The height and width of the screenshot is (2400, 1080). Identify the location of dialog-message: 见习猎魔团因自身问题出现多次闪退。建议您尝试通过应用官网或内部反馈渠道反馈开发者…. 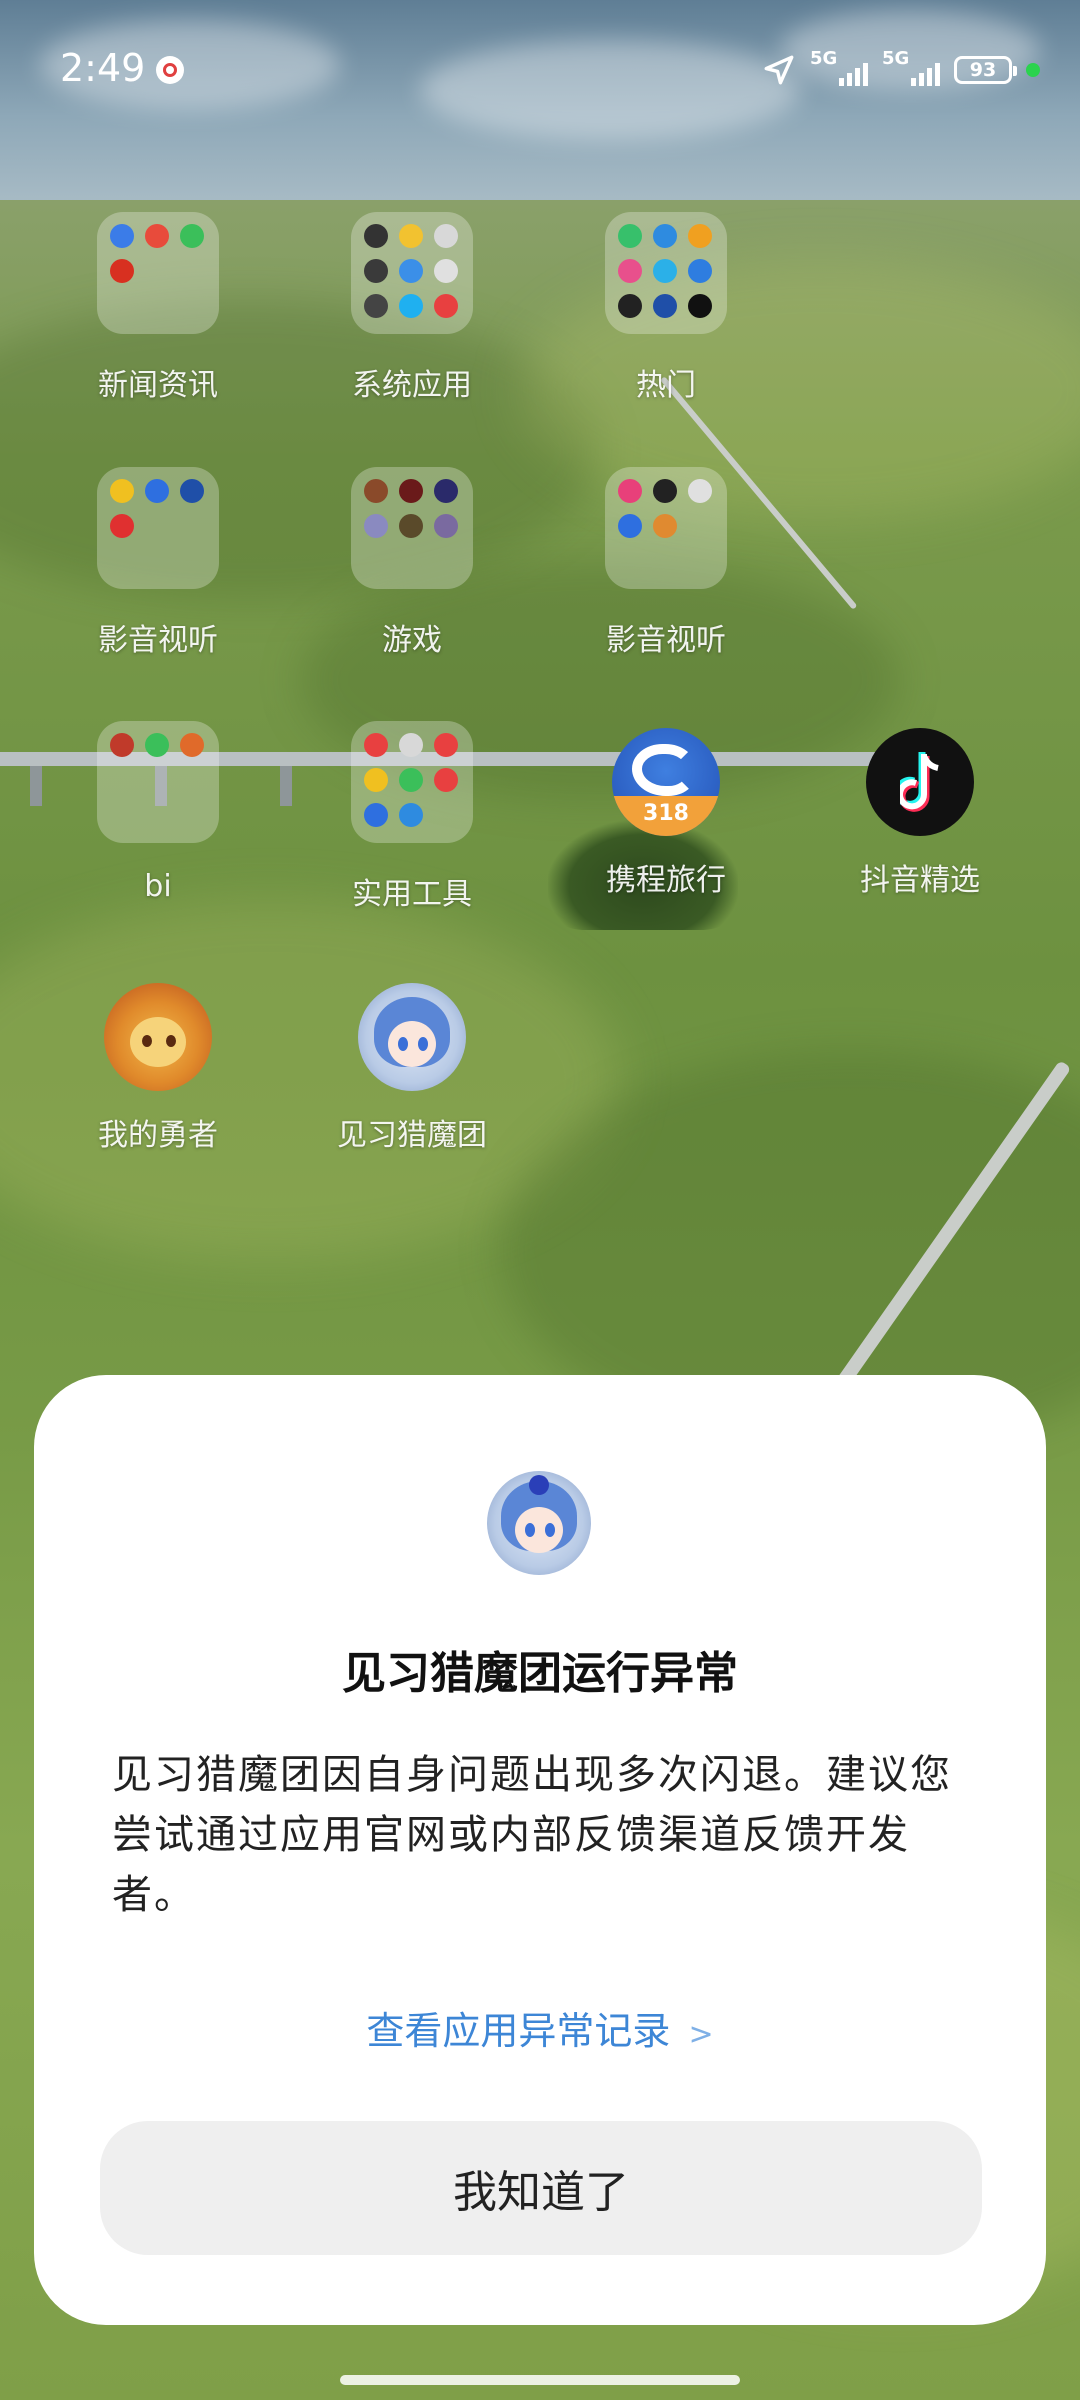
(532, 1835).